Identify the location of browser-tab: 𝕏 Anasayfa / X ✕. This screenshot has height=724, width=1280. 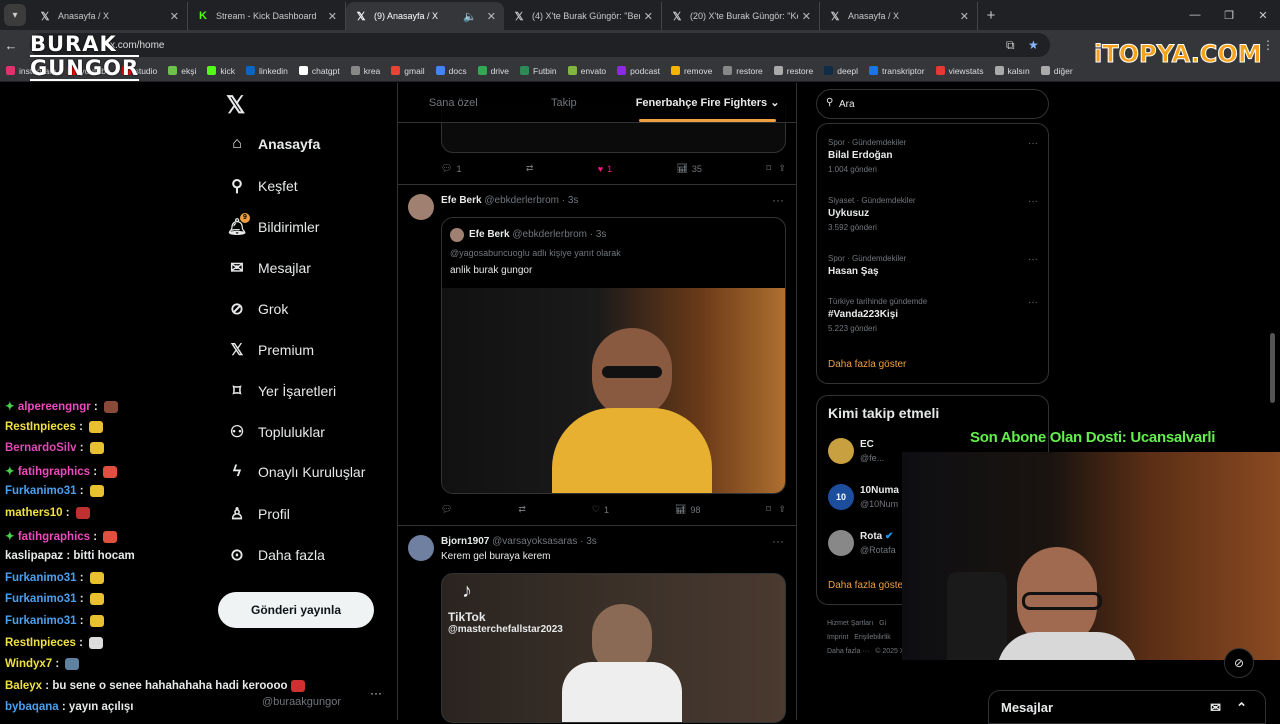
(109, 16).